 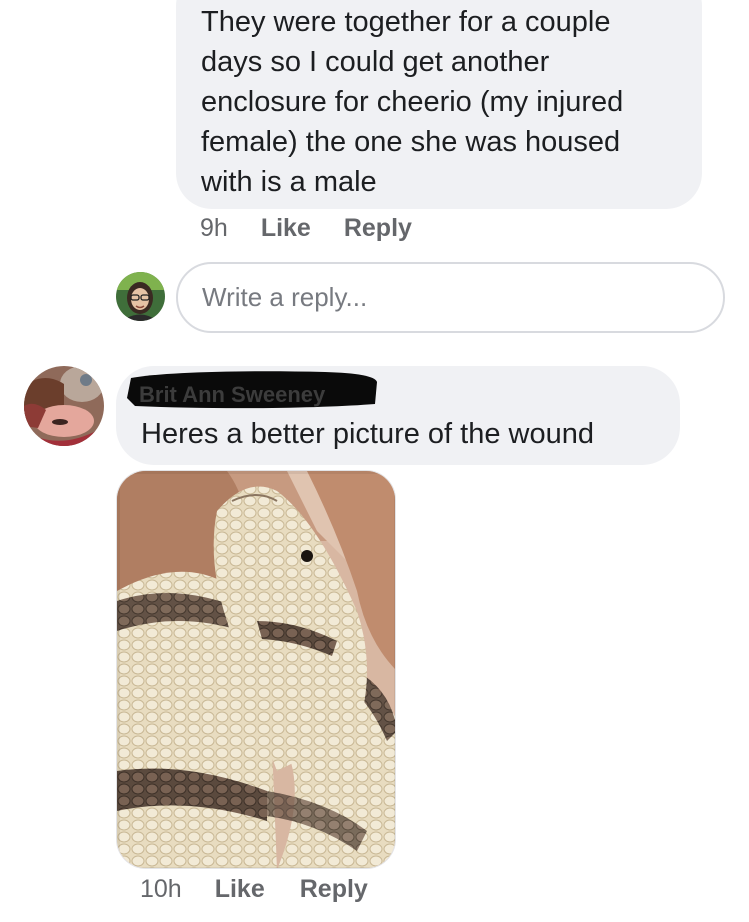 I want to click on commenter-avatar, so click(x=64, y=406).